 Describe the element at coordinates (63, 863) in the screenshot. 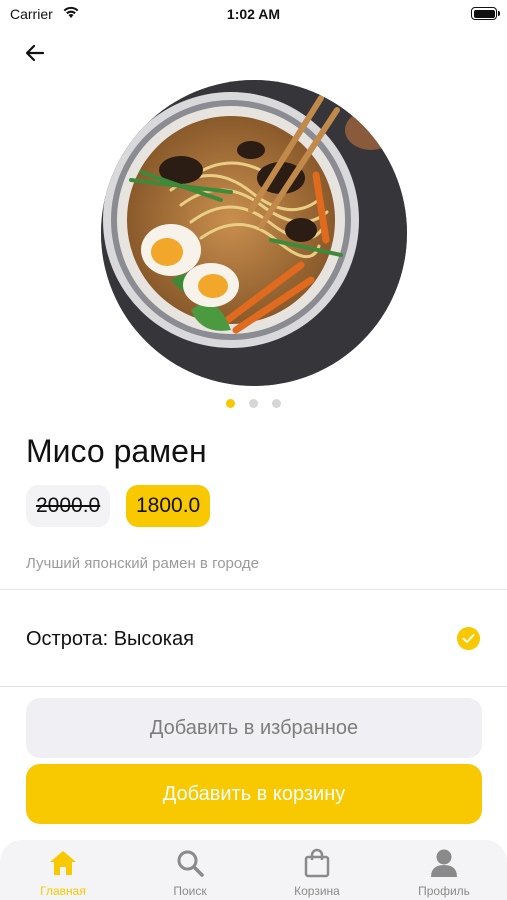

I see `home-icon` at that location.